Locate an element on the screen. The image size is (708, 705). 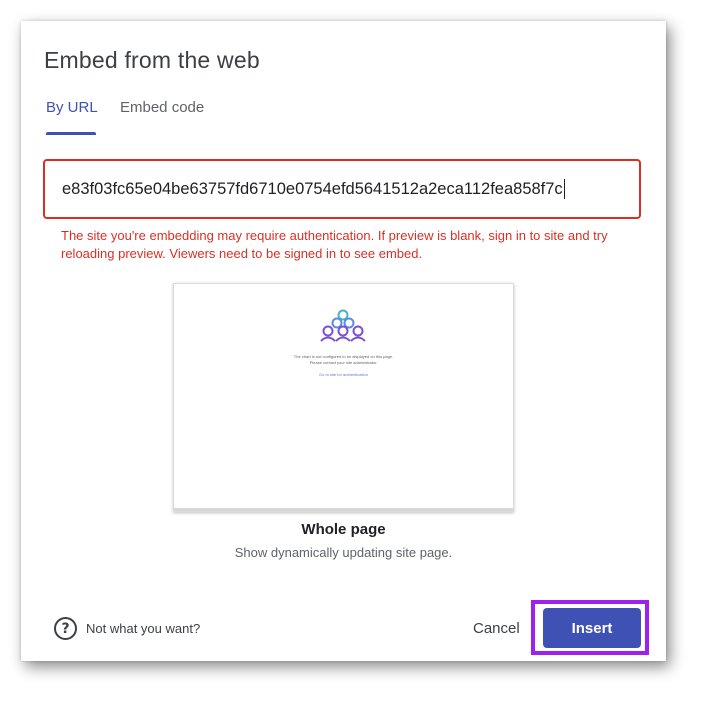
help-text: Not what you want? is located at coordinates (143, 628).